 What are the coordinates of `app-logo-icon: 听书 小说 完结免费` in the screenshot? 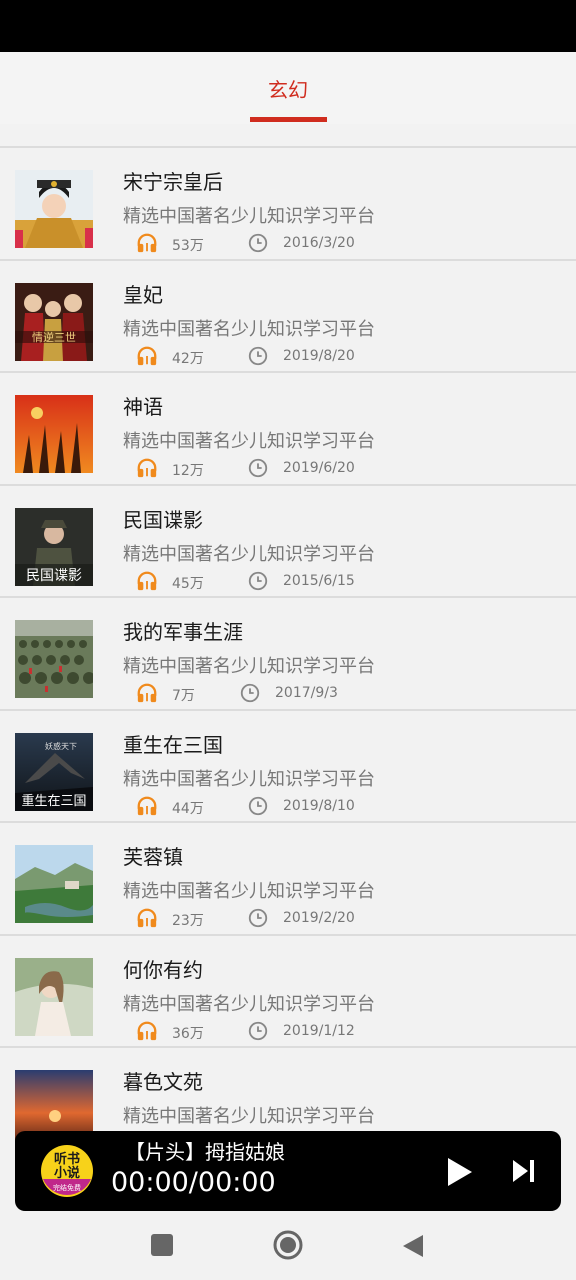 It's located at (67, 1171).